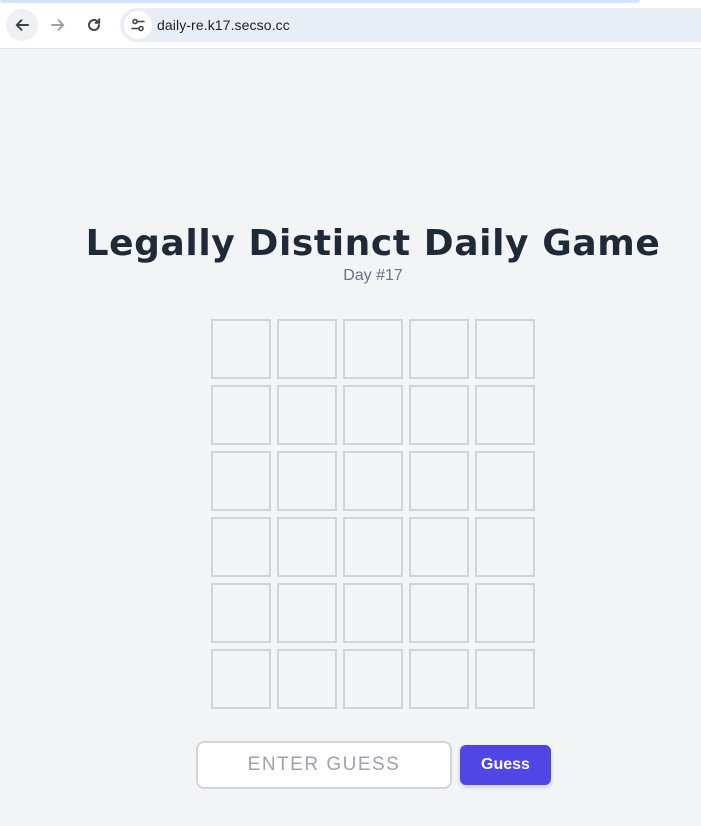 This screenshot has height=826, width=701. Describe the element at coordinates (324, 765) in the screenshot. I see `guess-input` at that location.